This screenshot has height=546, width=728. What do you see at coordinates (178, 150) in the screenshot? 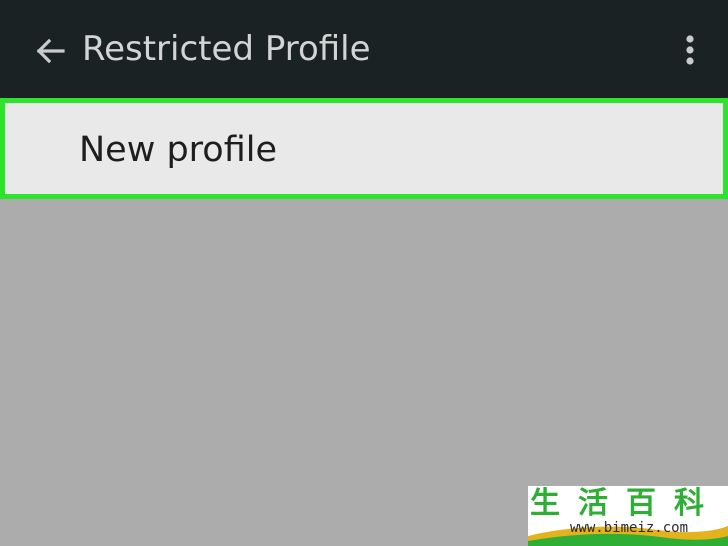
I see `list-item-label: New profile` at bounding box center [178, 150].